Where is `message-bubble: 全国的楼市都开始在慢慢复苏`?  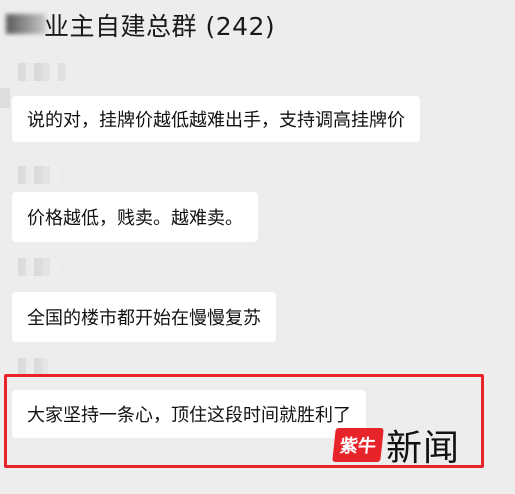
message-bubble: 全国的楼市都开始在慢慢复苏 is located at coordinates (144, 317).